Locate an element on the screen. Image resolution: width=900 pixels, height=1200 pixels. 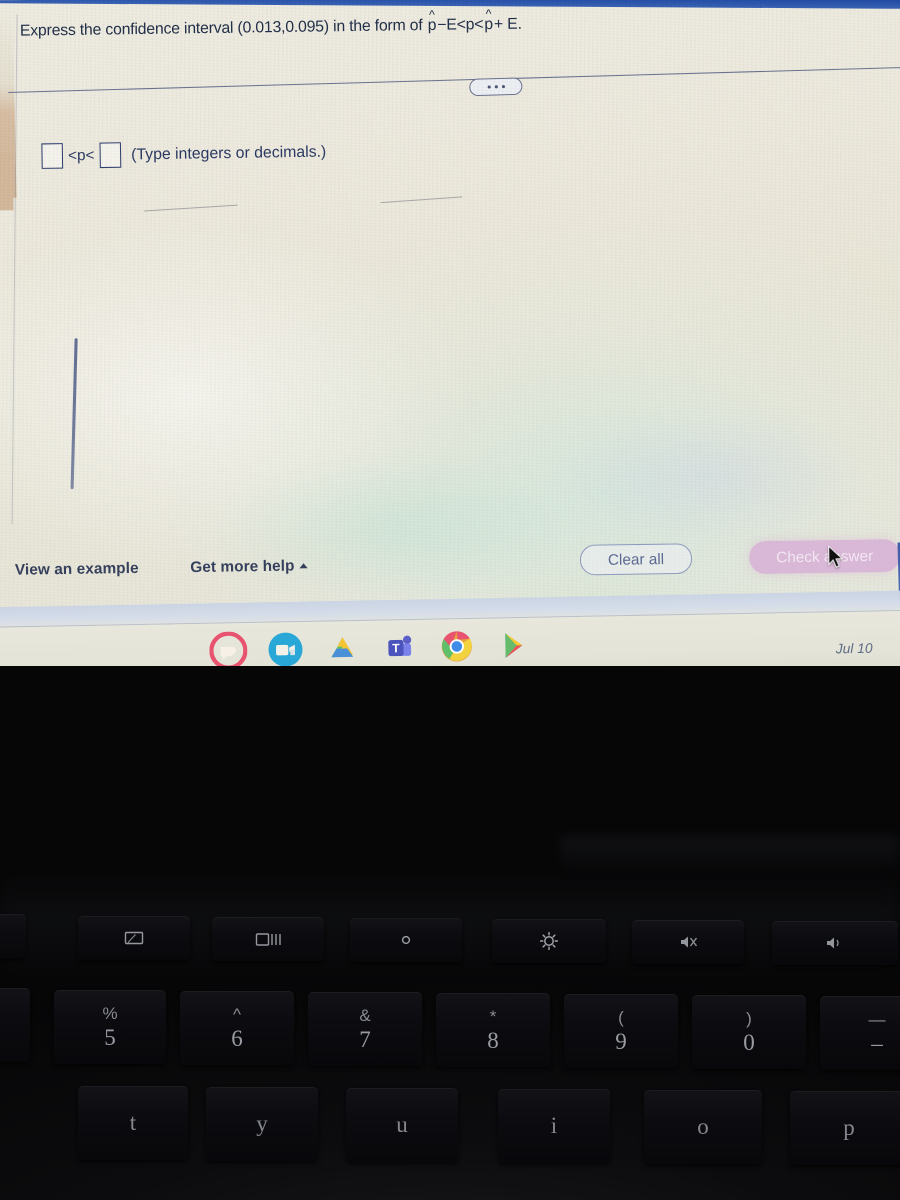
key-letter-label: i is located at coordinates (554, 1125).